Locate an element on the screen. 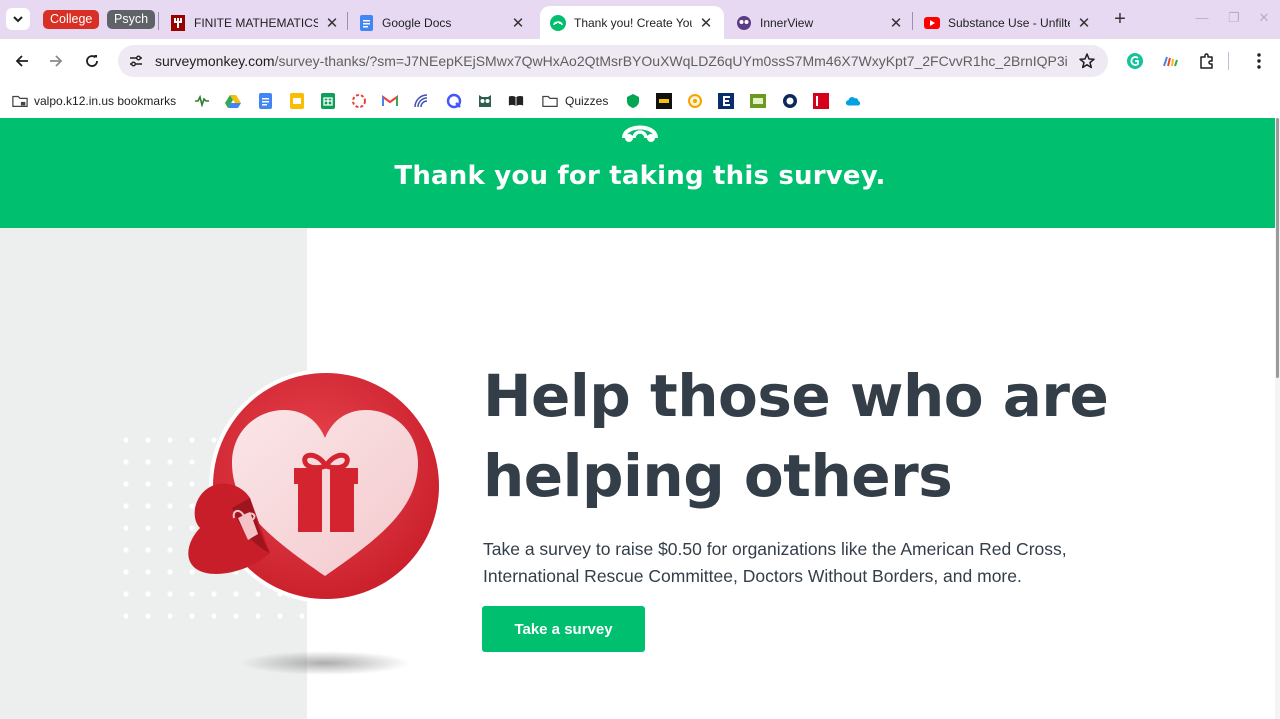 The width and height of the screenshot is (1280, 719). green-shield-icon is located at coordinates (633, 101).